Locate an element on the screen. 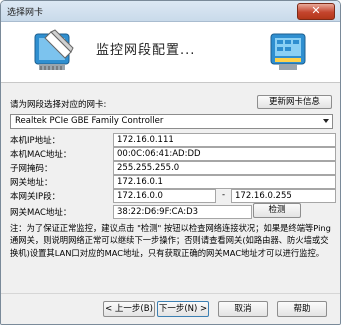 This screenshot has width=341, height=325. subnet-mask-label: 子网掩码： is located at coordinates (31, 169).